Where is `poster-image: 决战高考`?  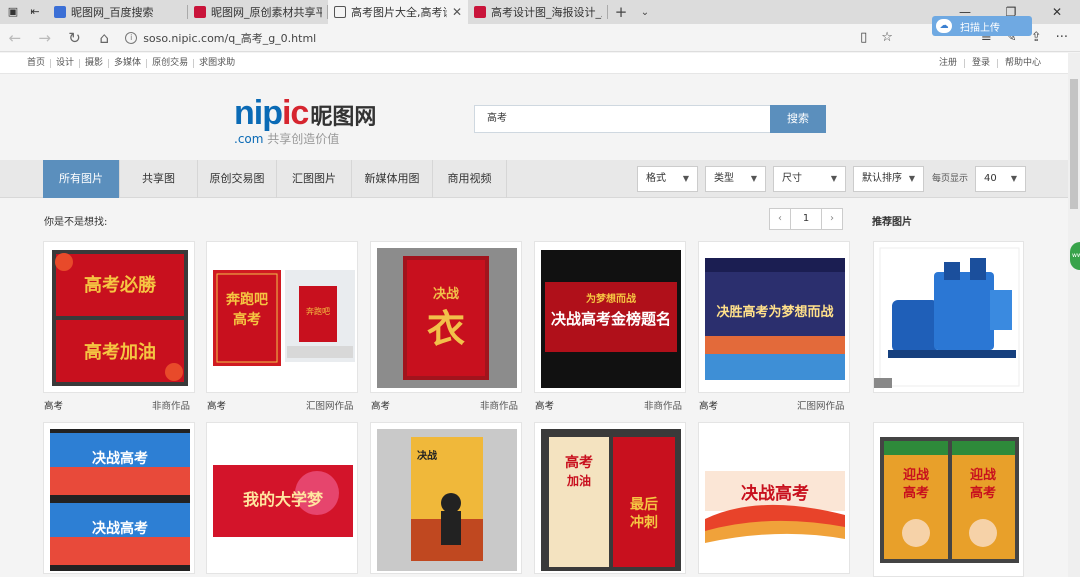 poster-image: 决战高考 is located at coordinates (775, 500).